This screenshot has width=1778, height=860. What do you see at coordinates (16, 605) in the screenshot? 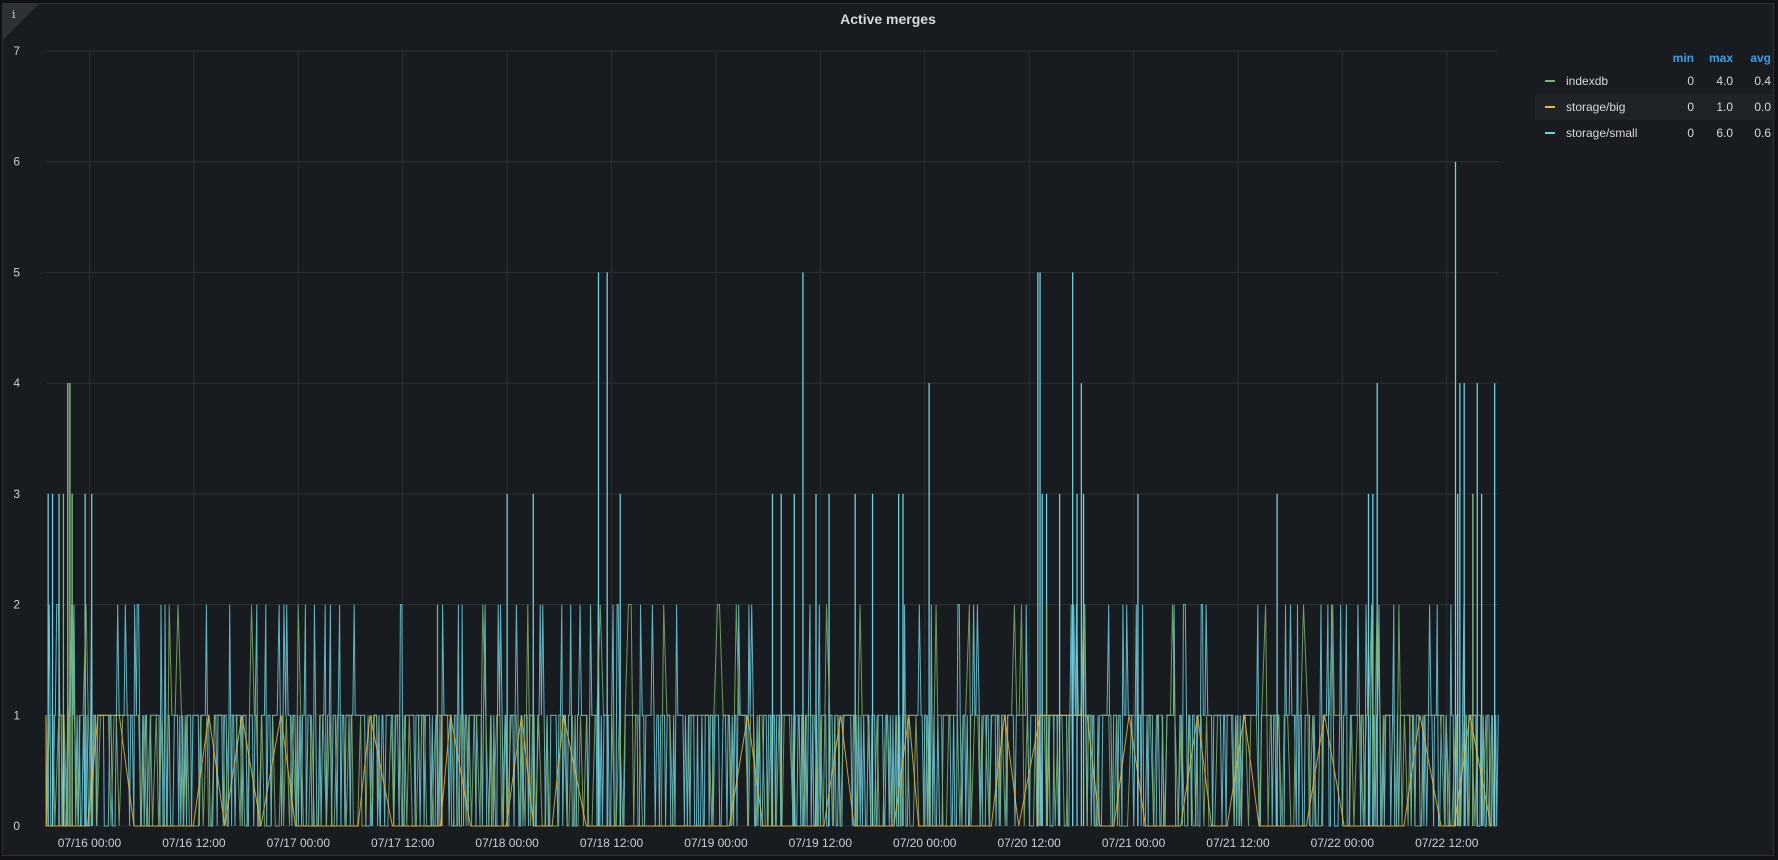
I see `y-tick-label: 2` at bounding box center [16, 605].